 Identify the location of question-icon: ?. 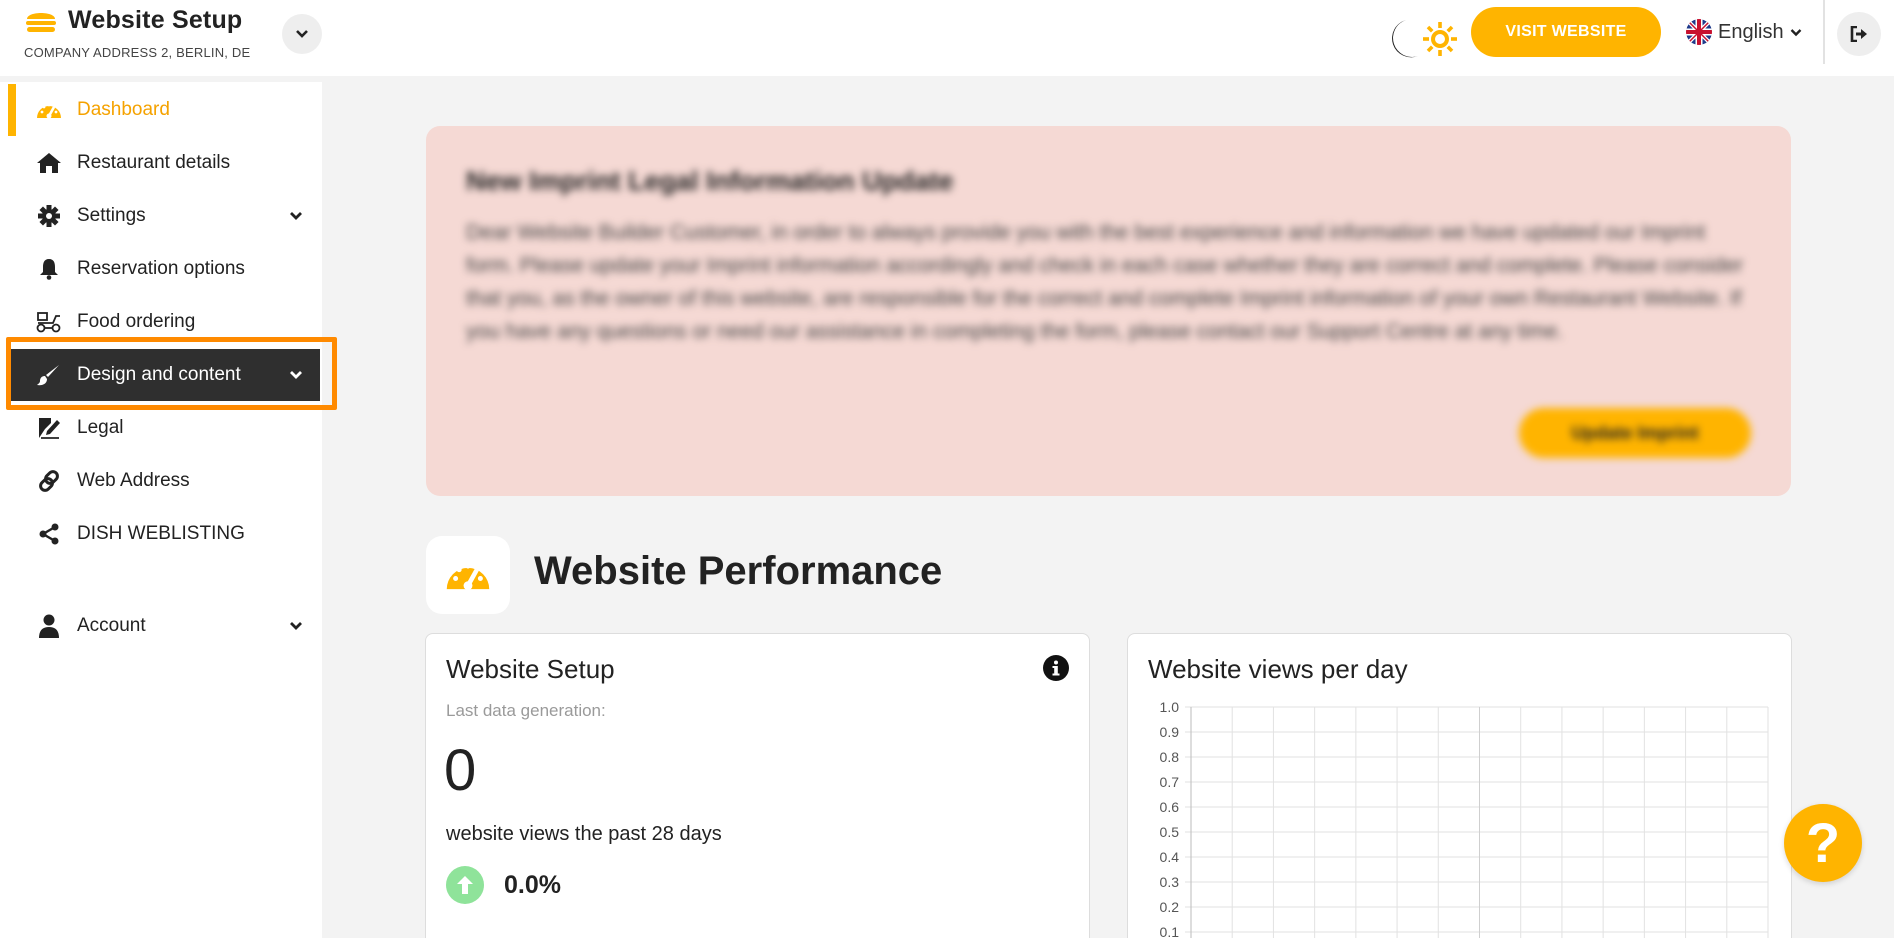
(1823, 842).